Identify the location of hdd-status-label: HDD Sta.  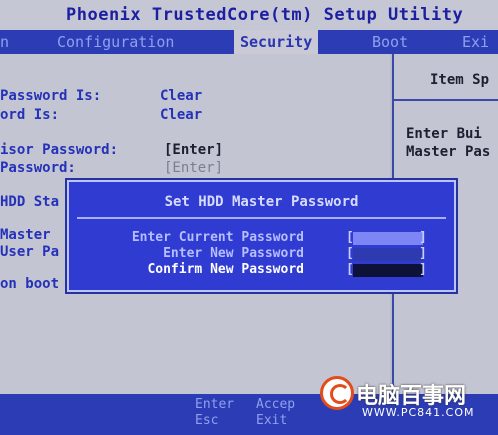
(30, 202).